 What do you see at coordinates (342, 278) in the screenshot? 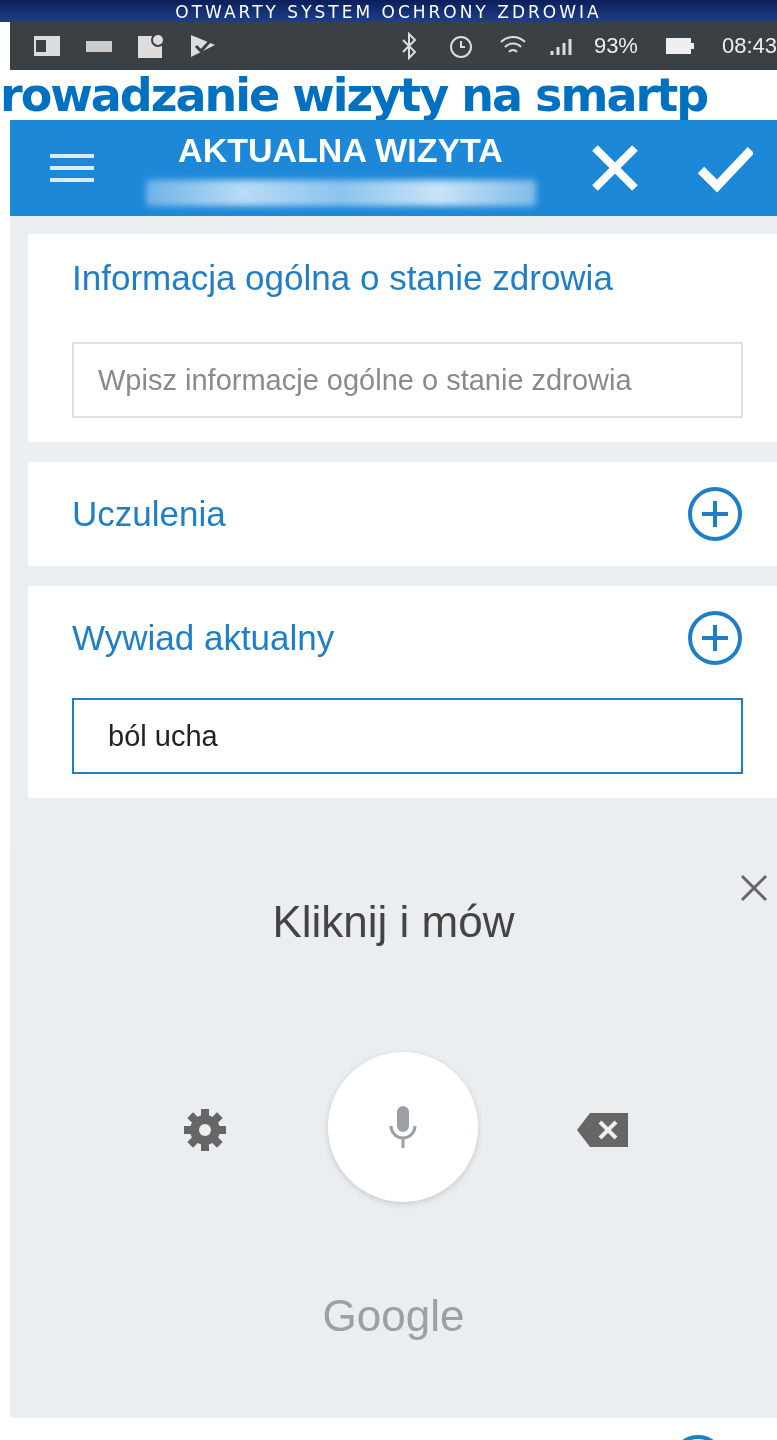
I see `section-title: Informacja ogólna o stanie zdrowia` at bounding box center [342, 278].